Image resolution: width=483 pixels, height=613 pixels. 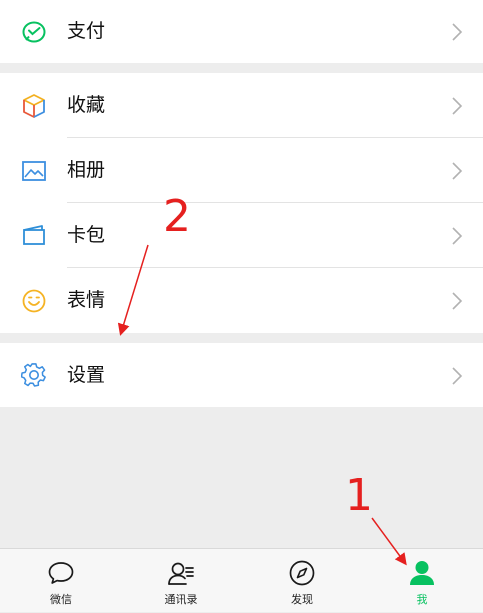 I want to click on tab-contacts: 通讯录, so click(x=181, y=581).